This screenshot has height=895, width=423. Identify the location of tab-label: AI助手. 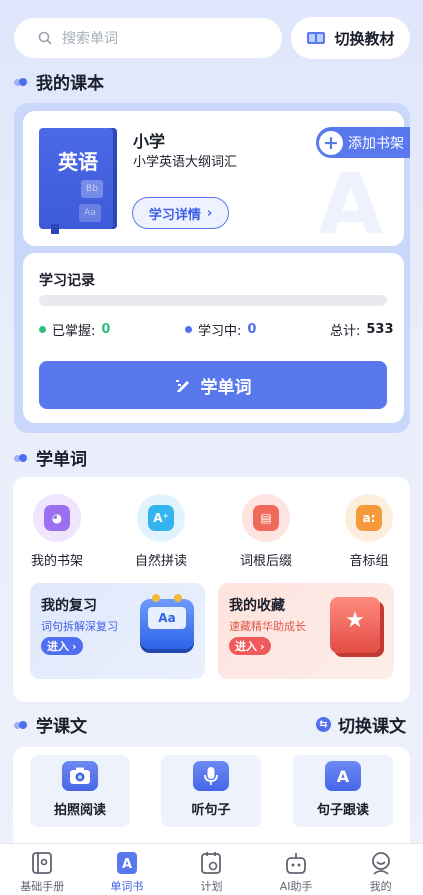
(296, 886).